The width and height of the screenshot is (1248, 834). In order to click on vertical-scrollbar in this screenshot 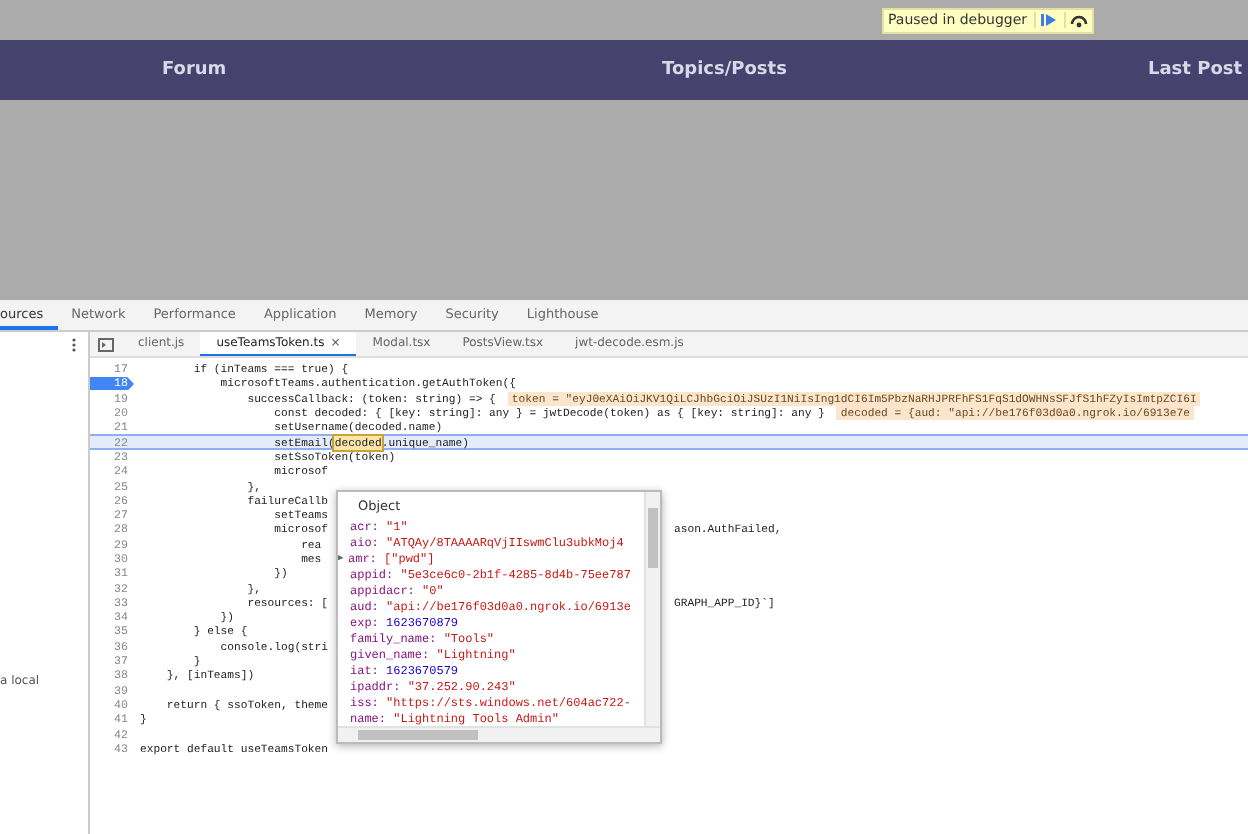, I will do `click(652, 609)`.